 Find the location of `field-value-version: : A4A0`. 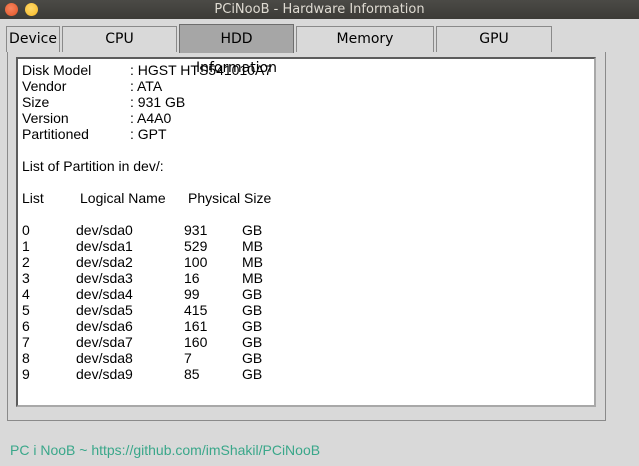

field-value-version: : A4A0 is located at coordinates (151, 118).